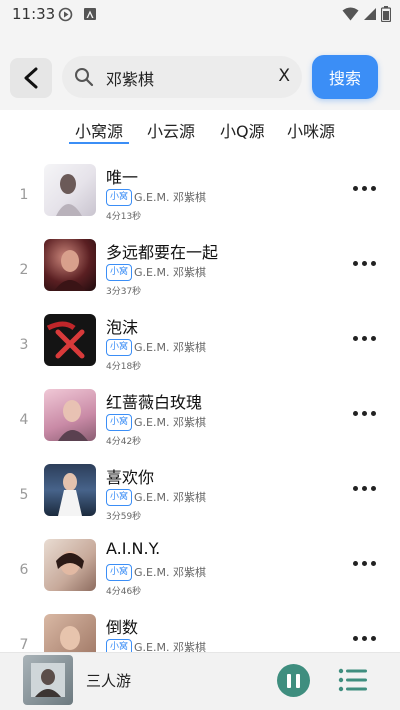  I want to click on song-index: 4, so click(24, 420).